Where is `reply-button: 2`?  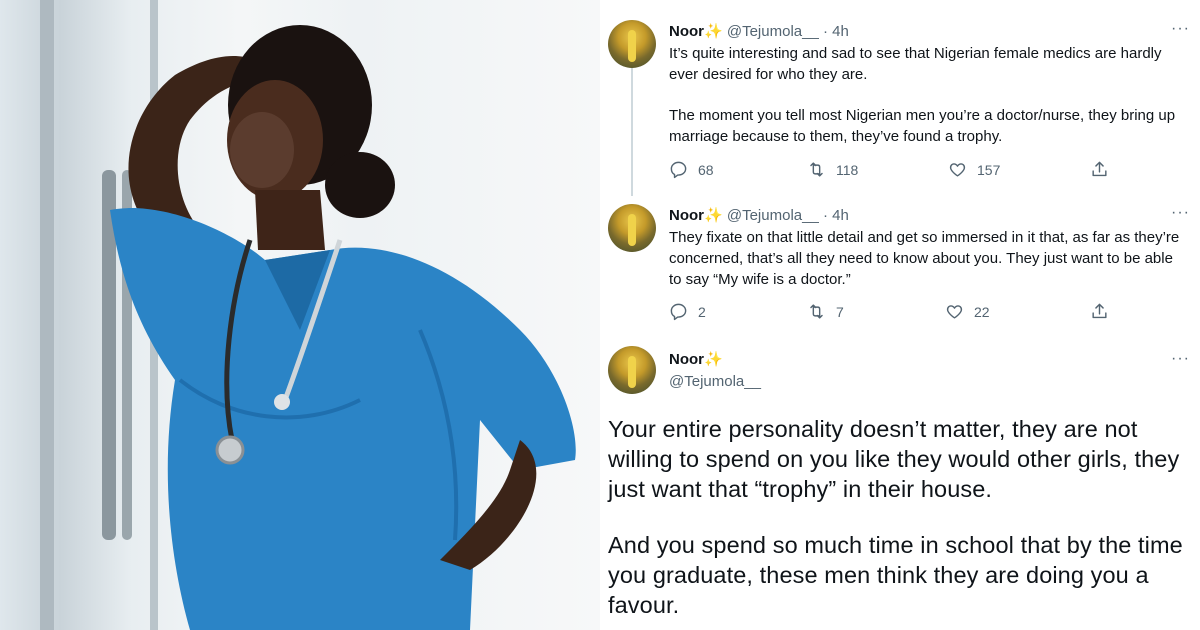
reply-button: 2 is located at coordinates (687, 311).